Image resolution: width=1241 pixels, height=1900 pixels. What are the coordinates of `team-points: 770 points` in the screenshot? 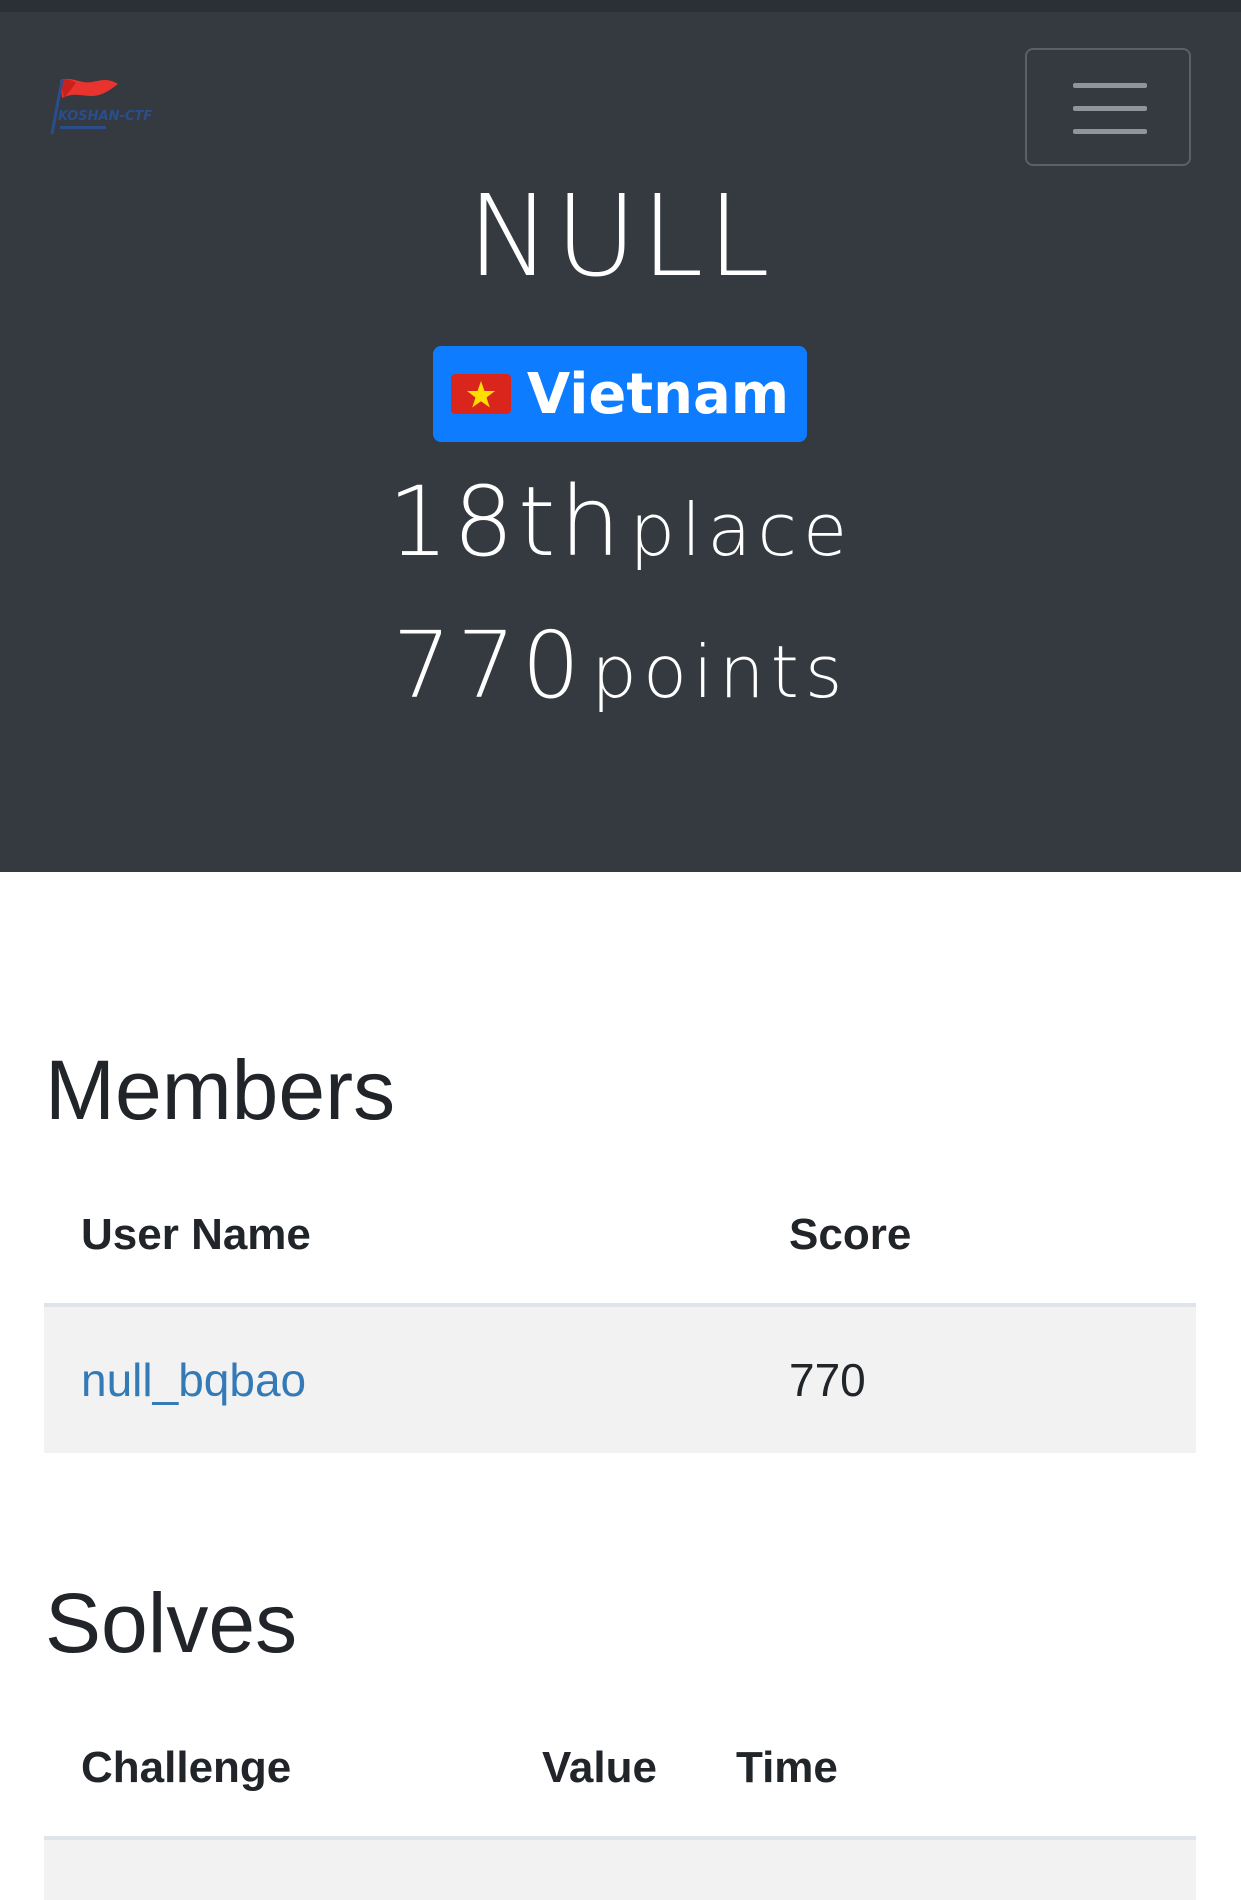 It's located at (620, 679).